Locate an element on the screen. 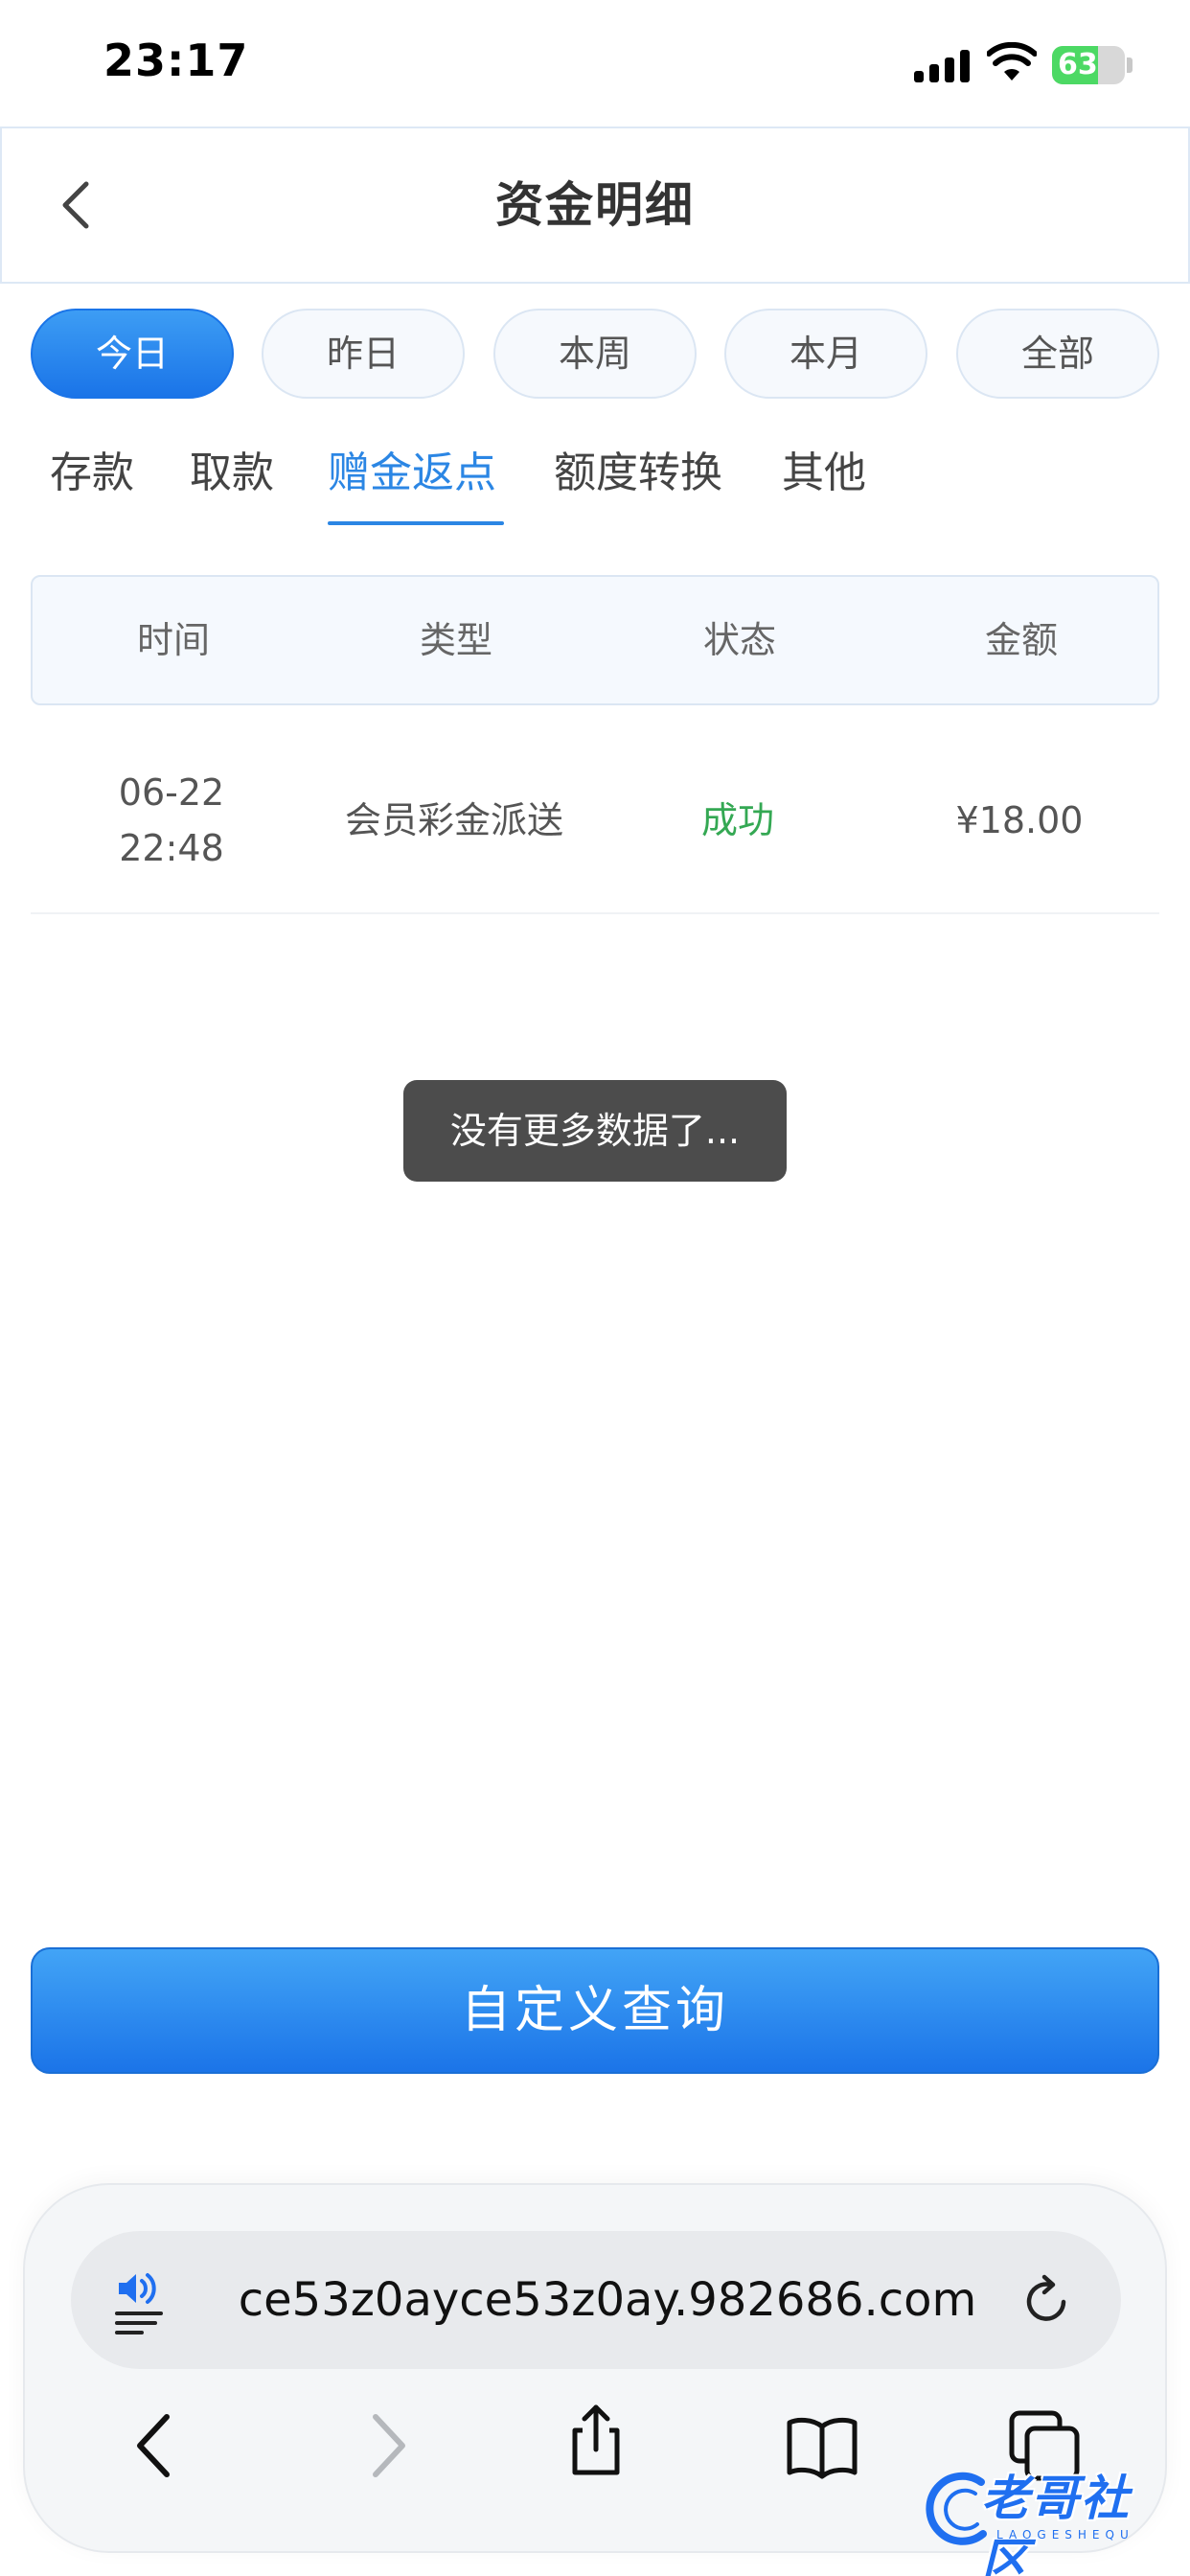 The height and width of the screenshot is (2576, 1190). watermark-text: 老哥社区 is located at coordinates (1056, 2523).